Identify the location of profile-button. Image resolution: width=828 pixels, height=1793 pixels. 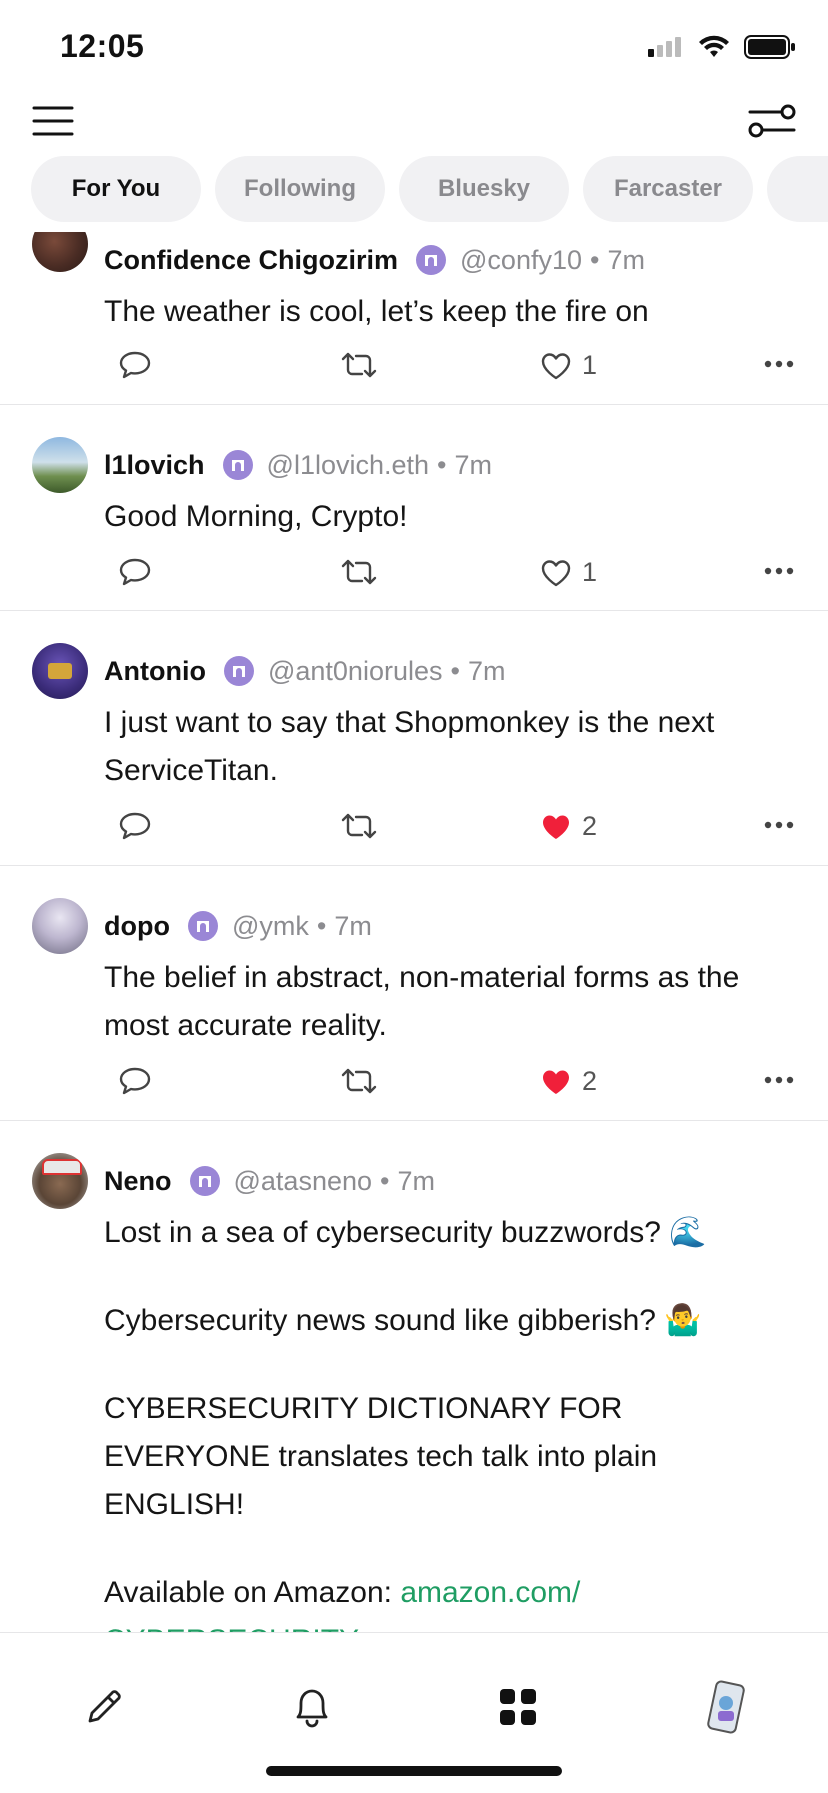
(726, 1707).